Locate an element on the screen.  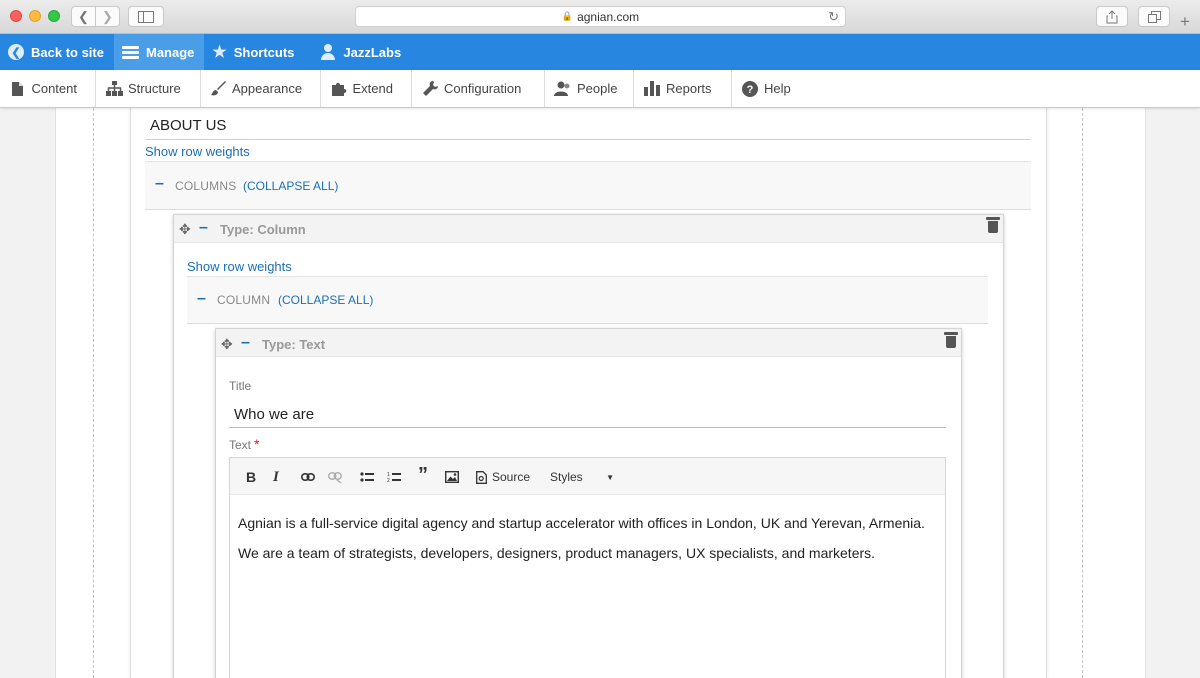
bulleted-list-icon is located at coordinates (367, 477).